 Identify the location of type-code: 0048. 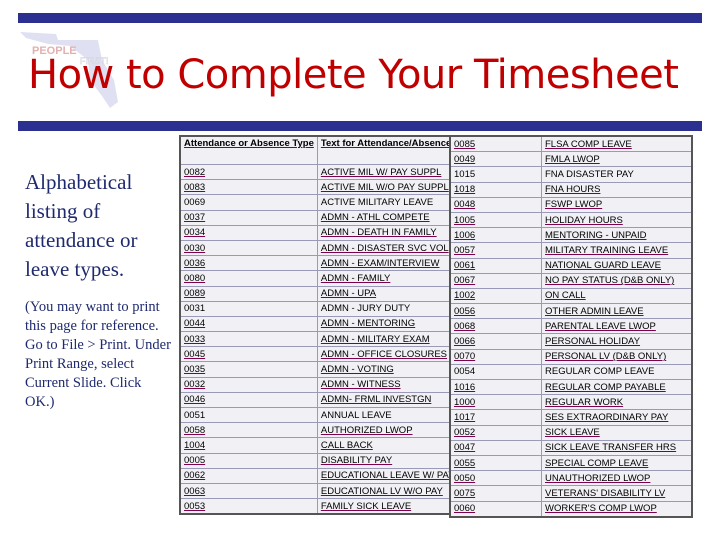
(495, 204).